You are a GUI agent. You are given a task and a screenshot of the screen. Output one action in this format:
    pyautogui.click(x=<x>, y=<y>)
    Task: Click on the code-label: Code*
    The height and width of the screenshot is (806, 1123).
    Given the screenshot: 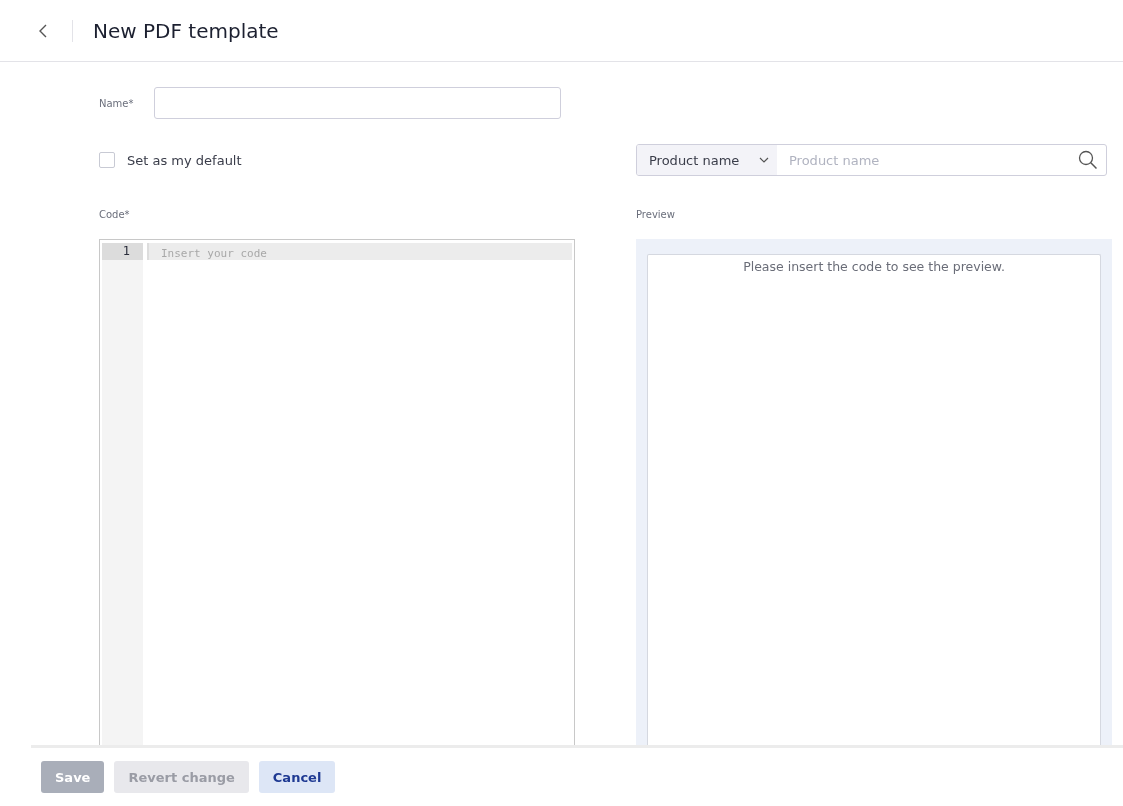 What is the action you would take?
    pyautogui.click(x=115, y=214)
    